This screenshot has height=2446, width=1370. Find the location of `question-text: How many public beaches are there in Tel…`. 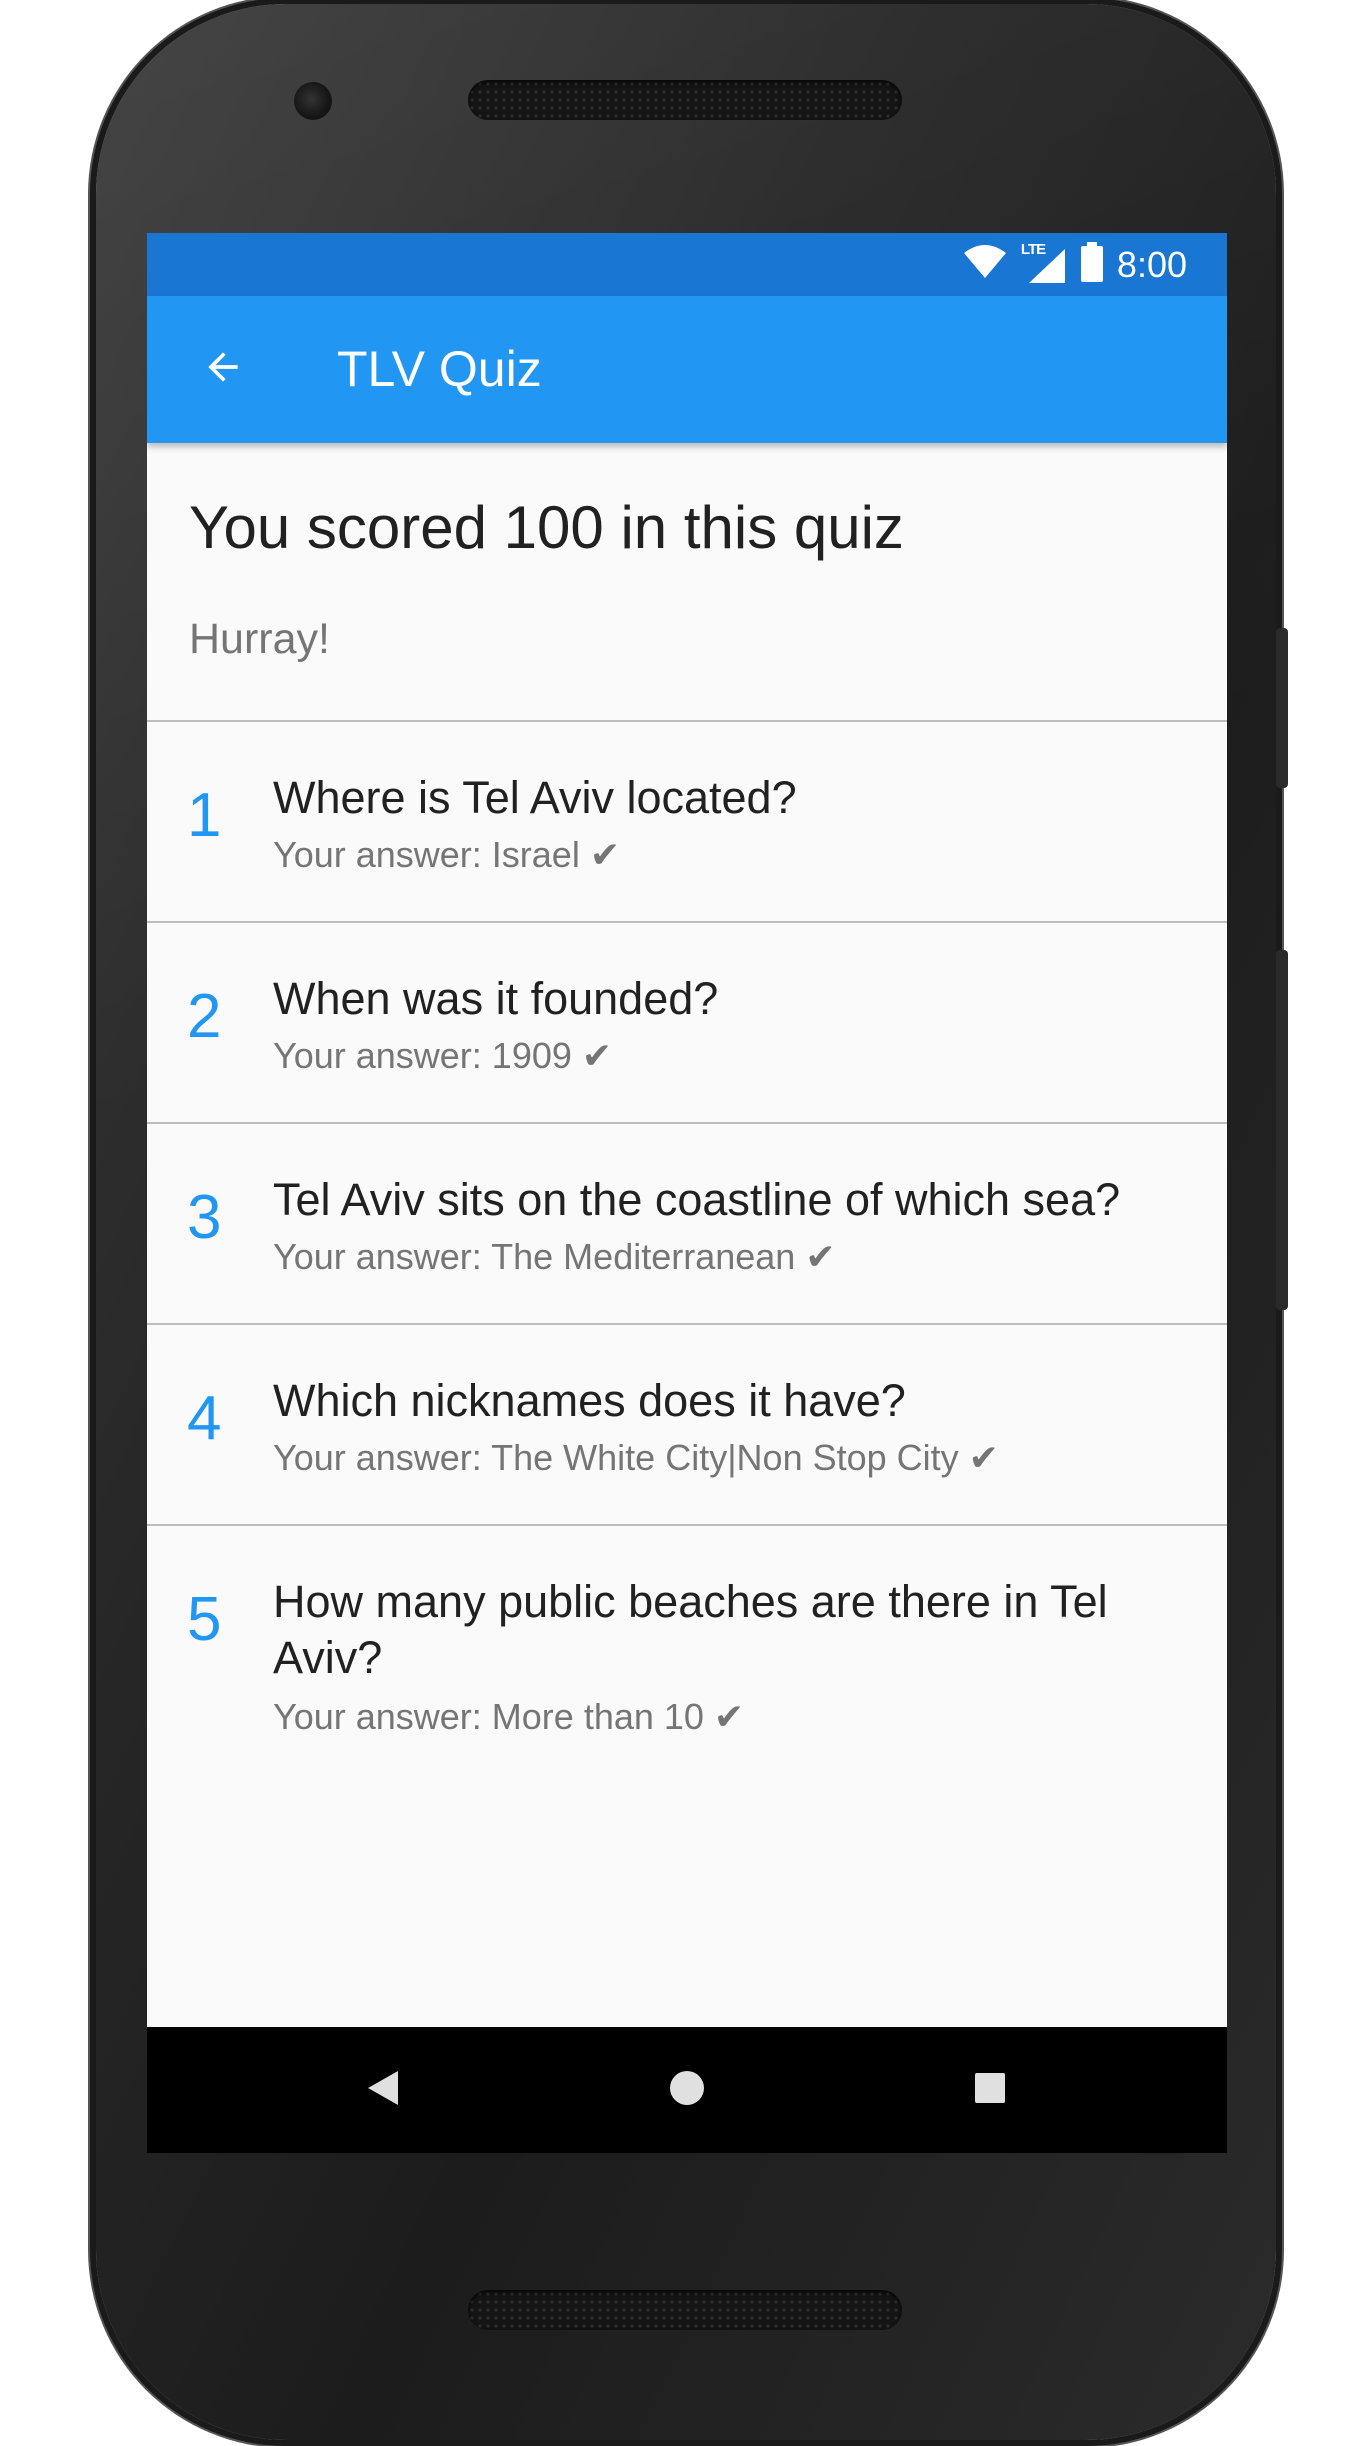

question-text: How many public beaches are there in Tel… is located at coordinates (690, 1629).